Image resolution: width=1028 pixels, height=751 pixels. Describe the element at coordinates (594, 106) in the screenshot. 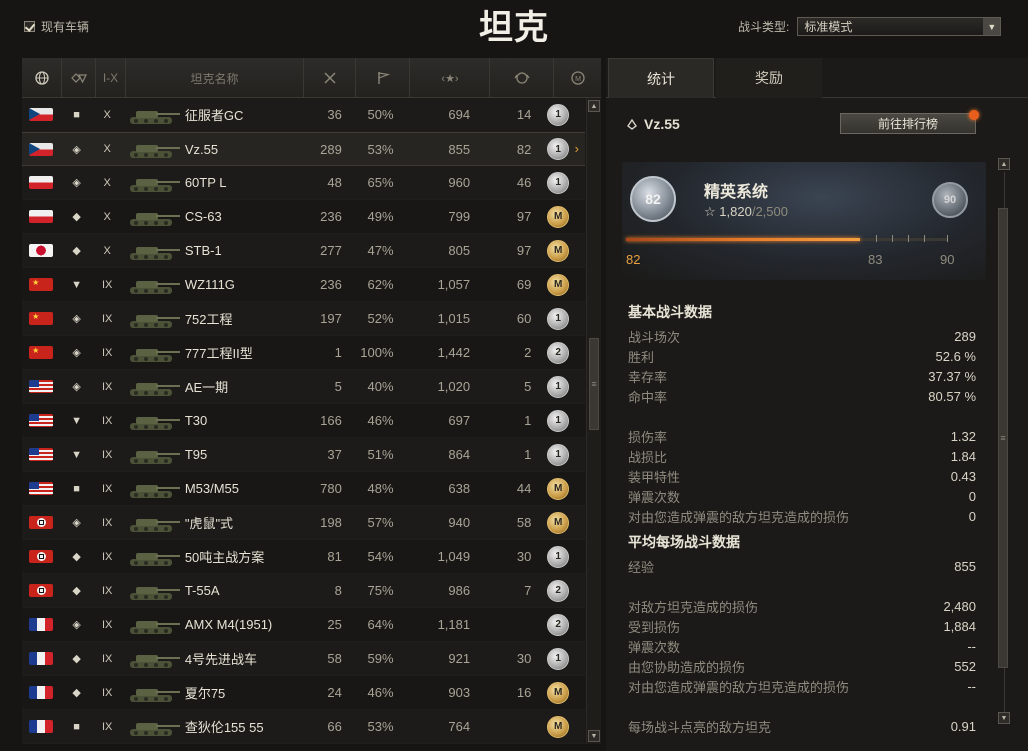

I see `scroll-up-button: ▲` at that location.